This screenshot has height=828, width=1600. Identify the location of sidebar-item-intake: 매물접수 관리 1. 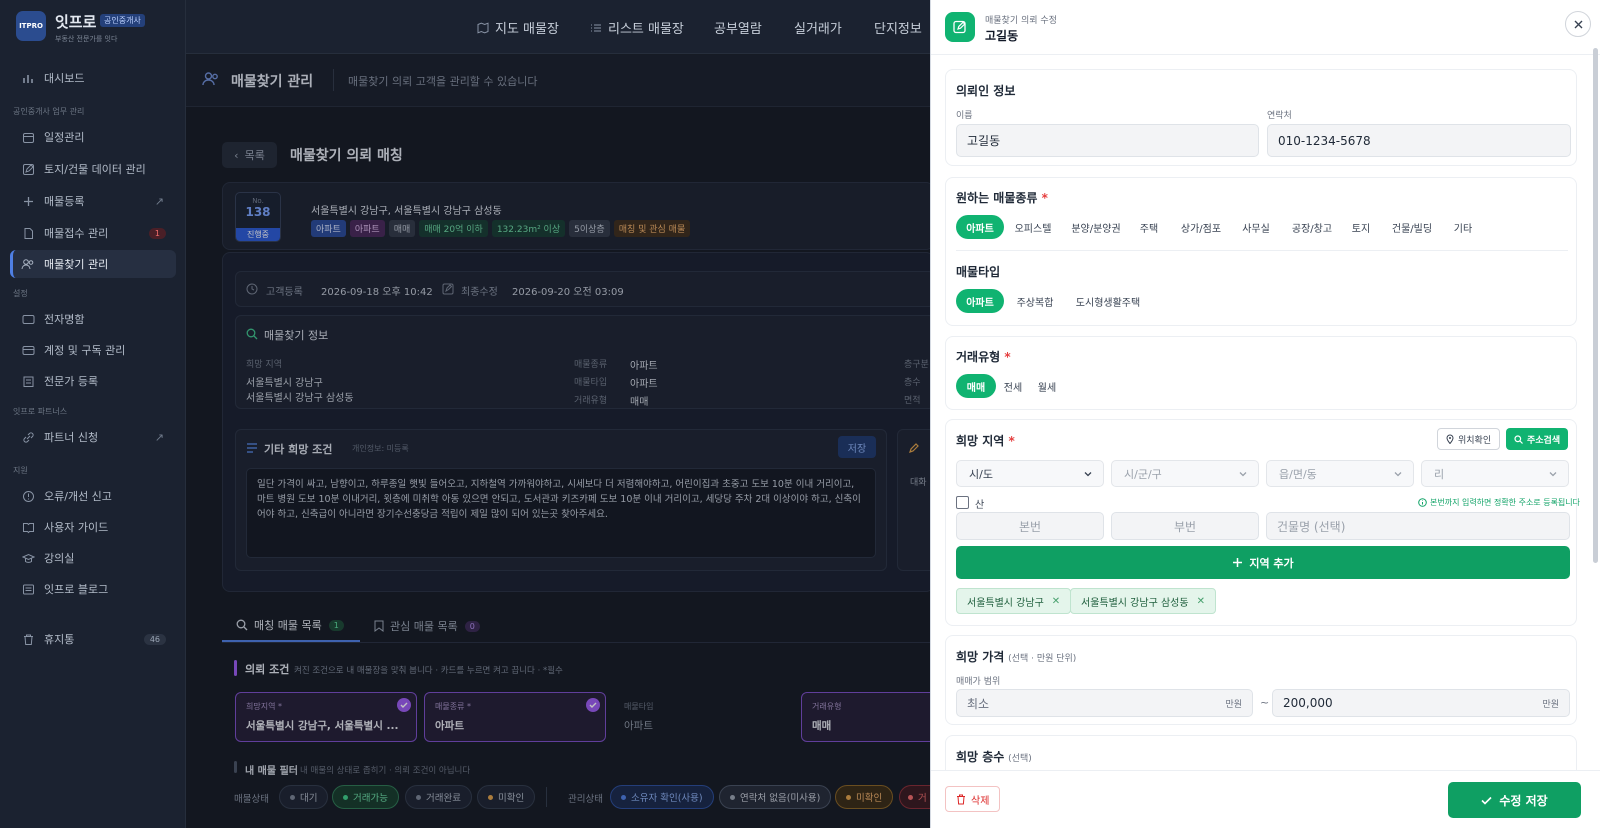
(93, 233).